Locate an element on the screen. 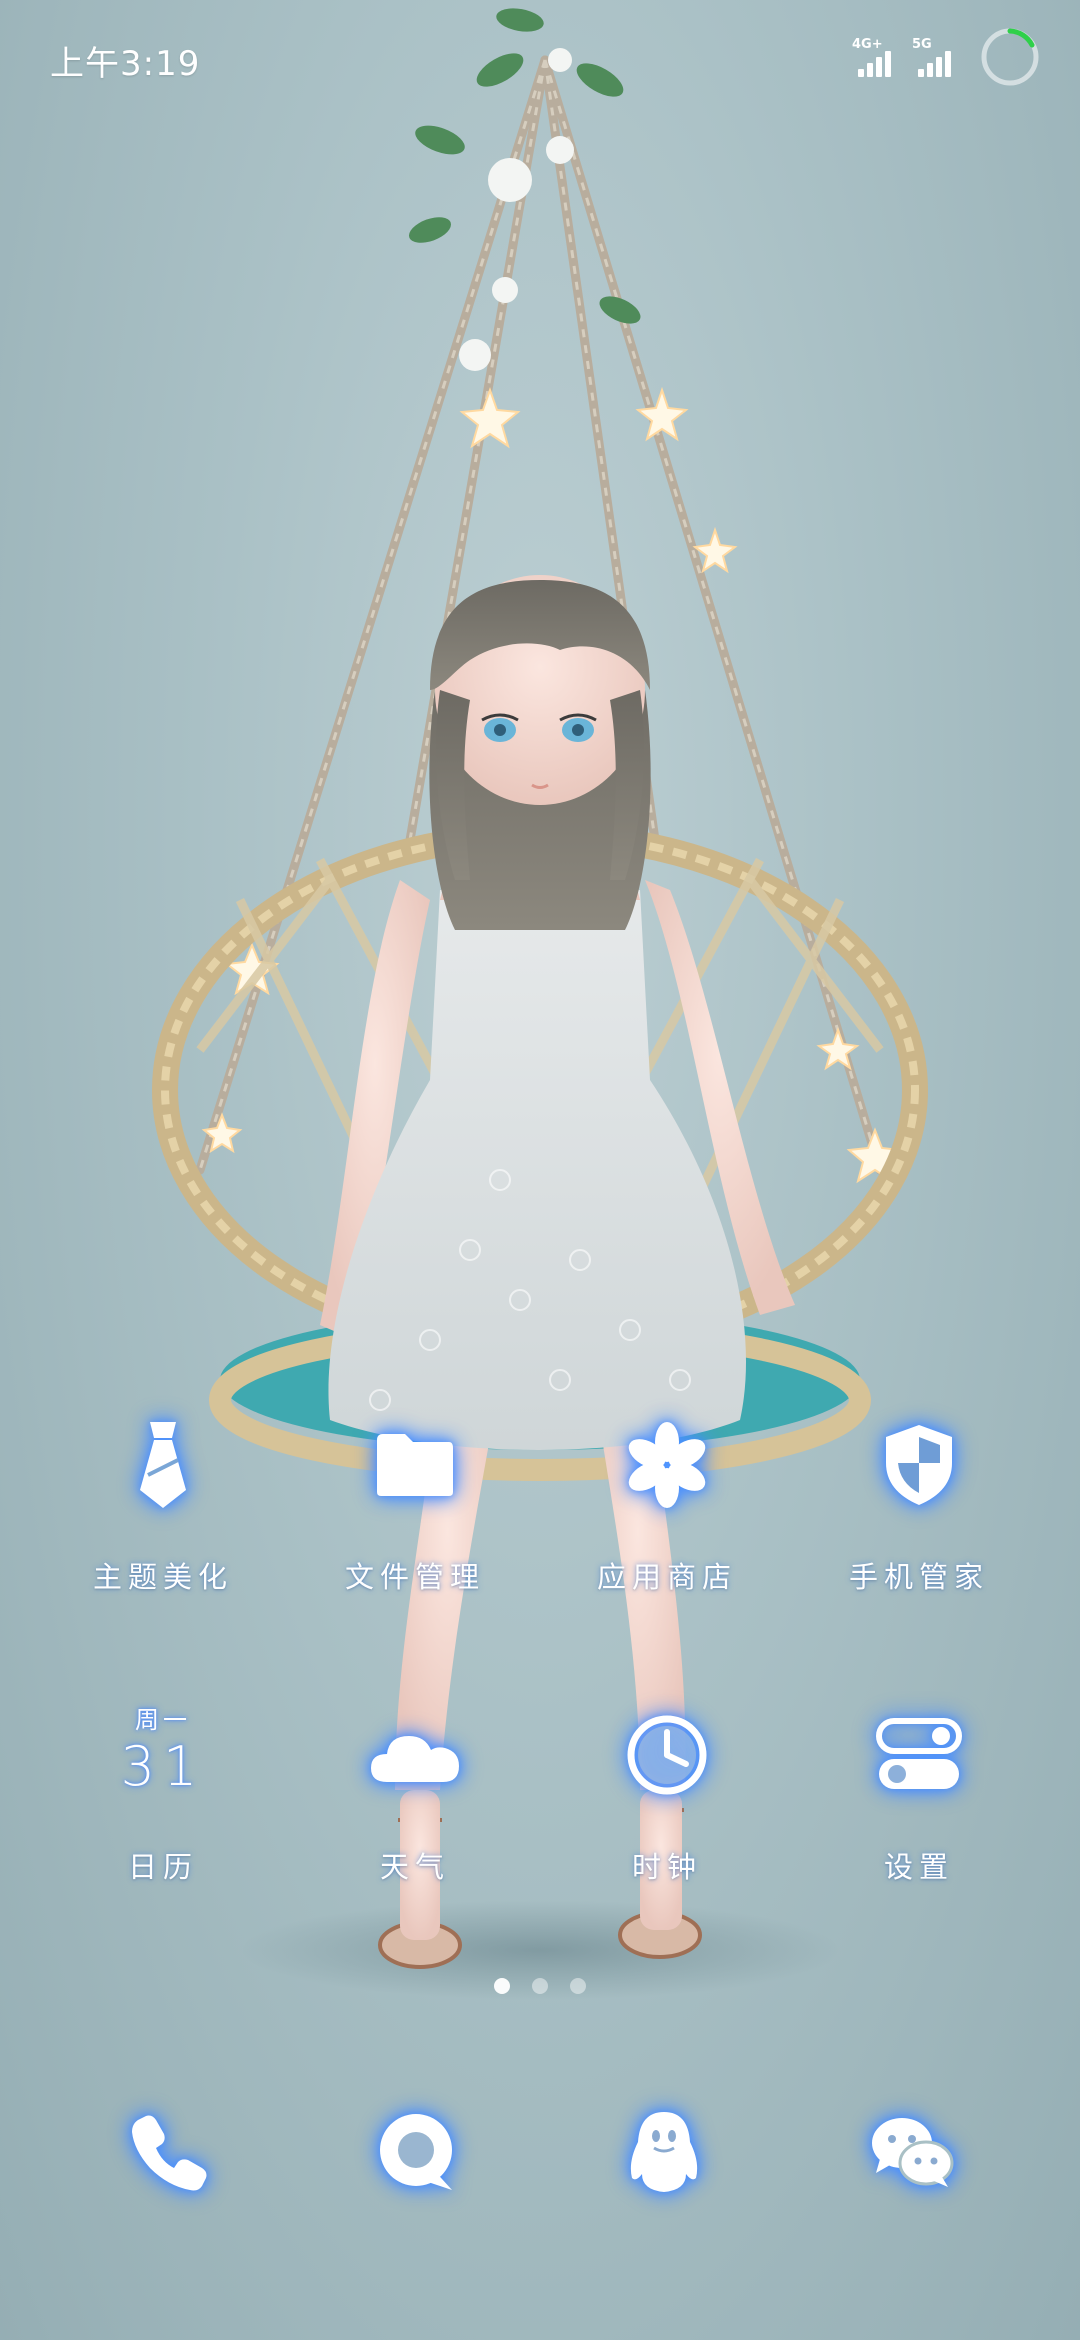 The height and width of the screenshot is (2340, 1080). toggles-icon is located at coordinates (919, 1755).